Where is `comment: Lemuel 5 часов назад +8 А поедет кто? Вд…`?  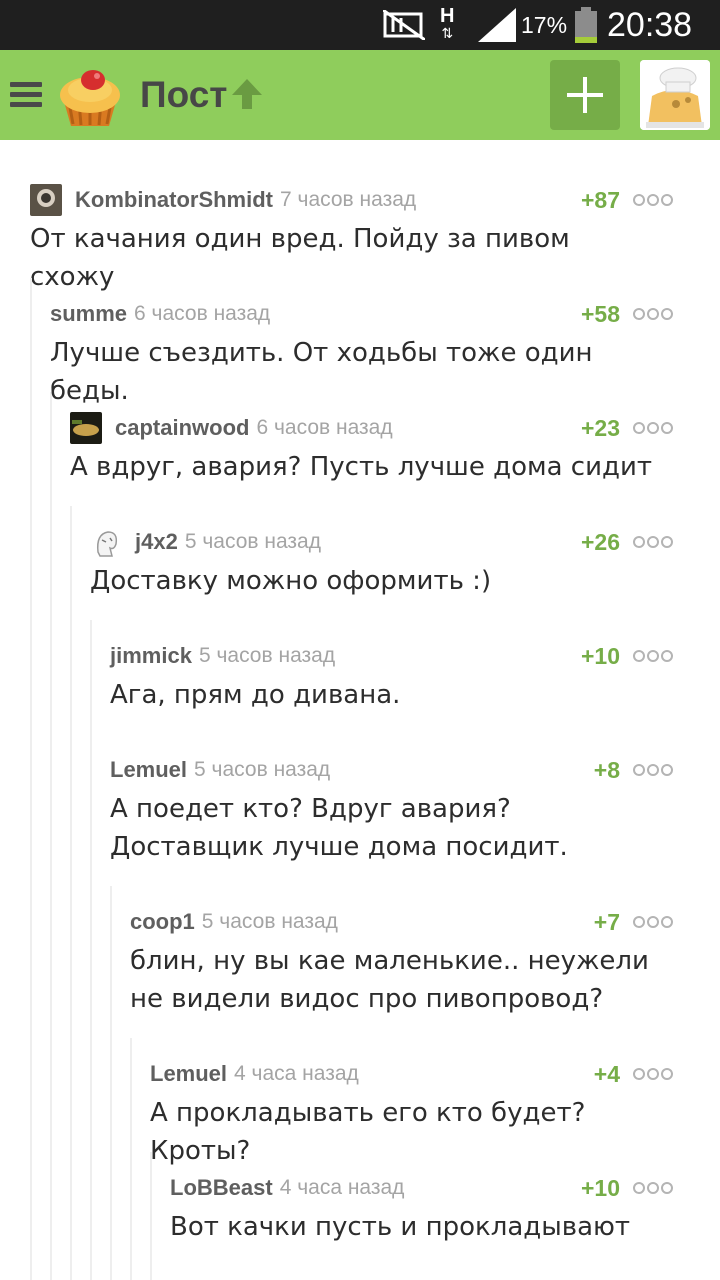 comment: Lemuel 5 часов назад +8 А поедет кто? Вд… is located at coordinates (415, 812).